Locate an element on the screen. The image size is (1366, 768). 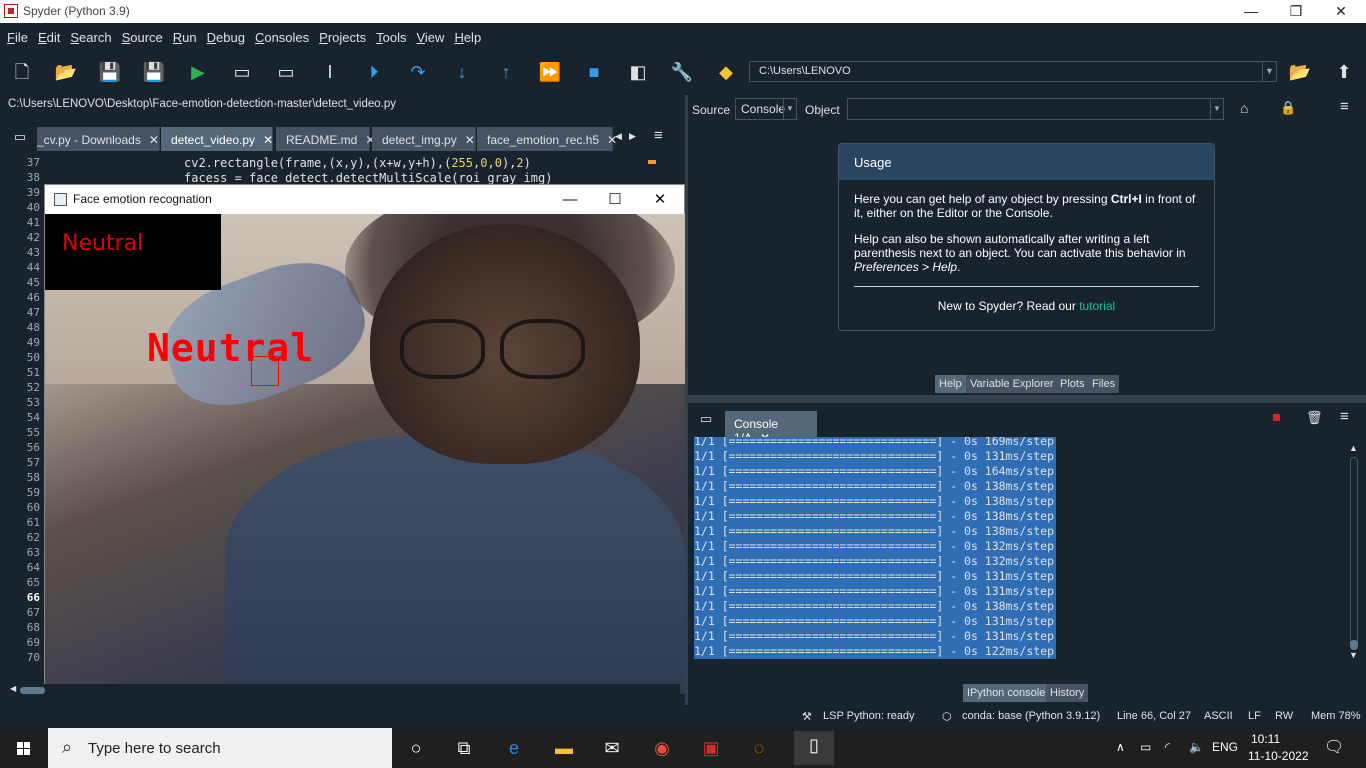
spyder-taskbar-icon: ▣ is located at coordinates (711, 748).